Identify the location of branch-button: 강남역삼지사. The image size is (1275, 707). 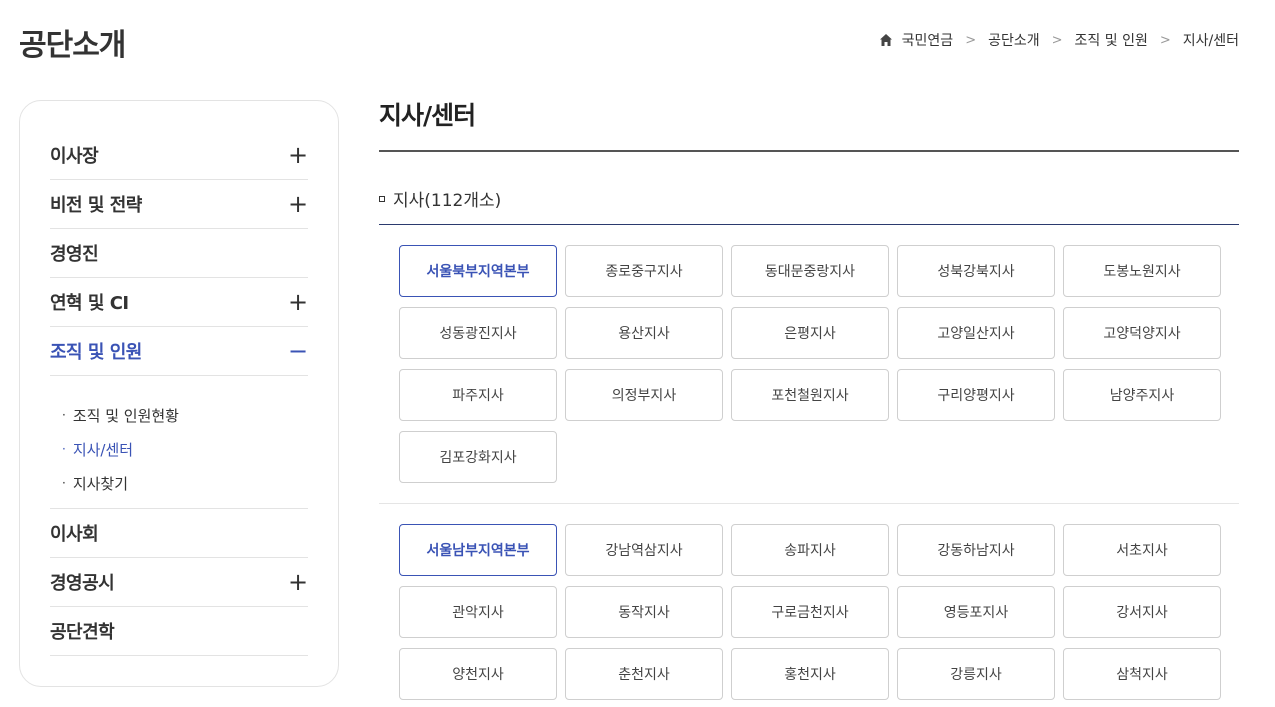
(644, 550).